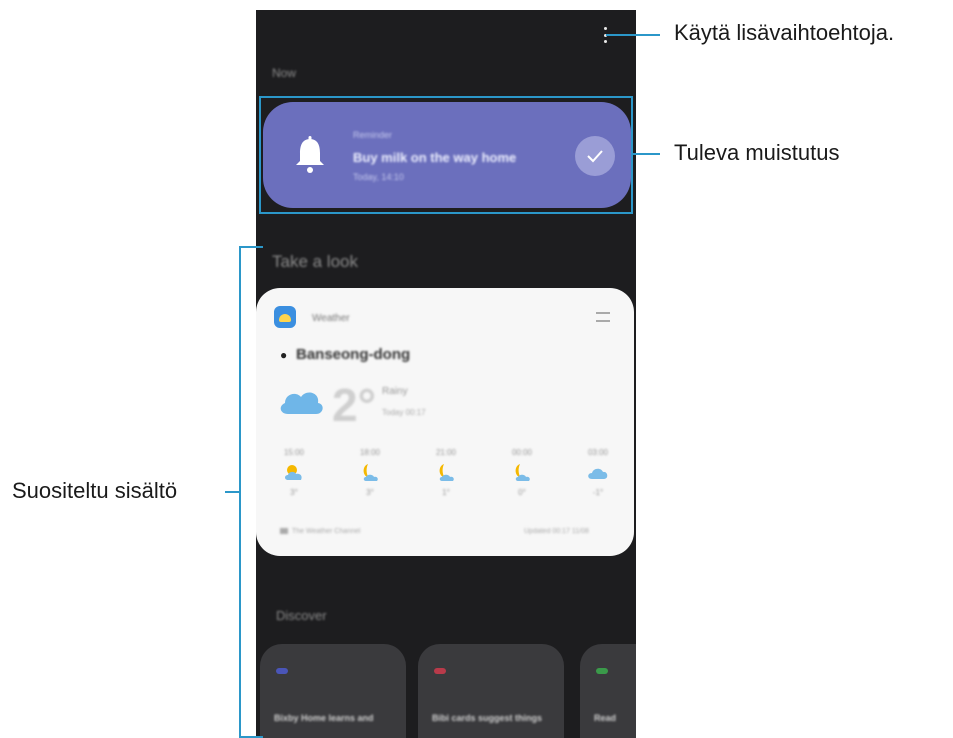  I want to click on forecast-hour: 03:00 -1°, so click(598, 478).